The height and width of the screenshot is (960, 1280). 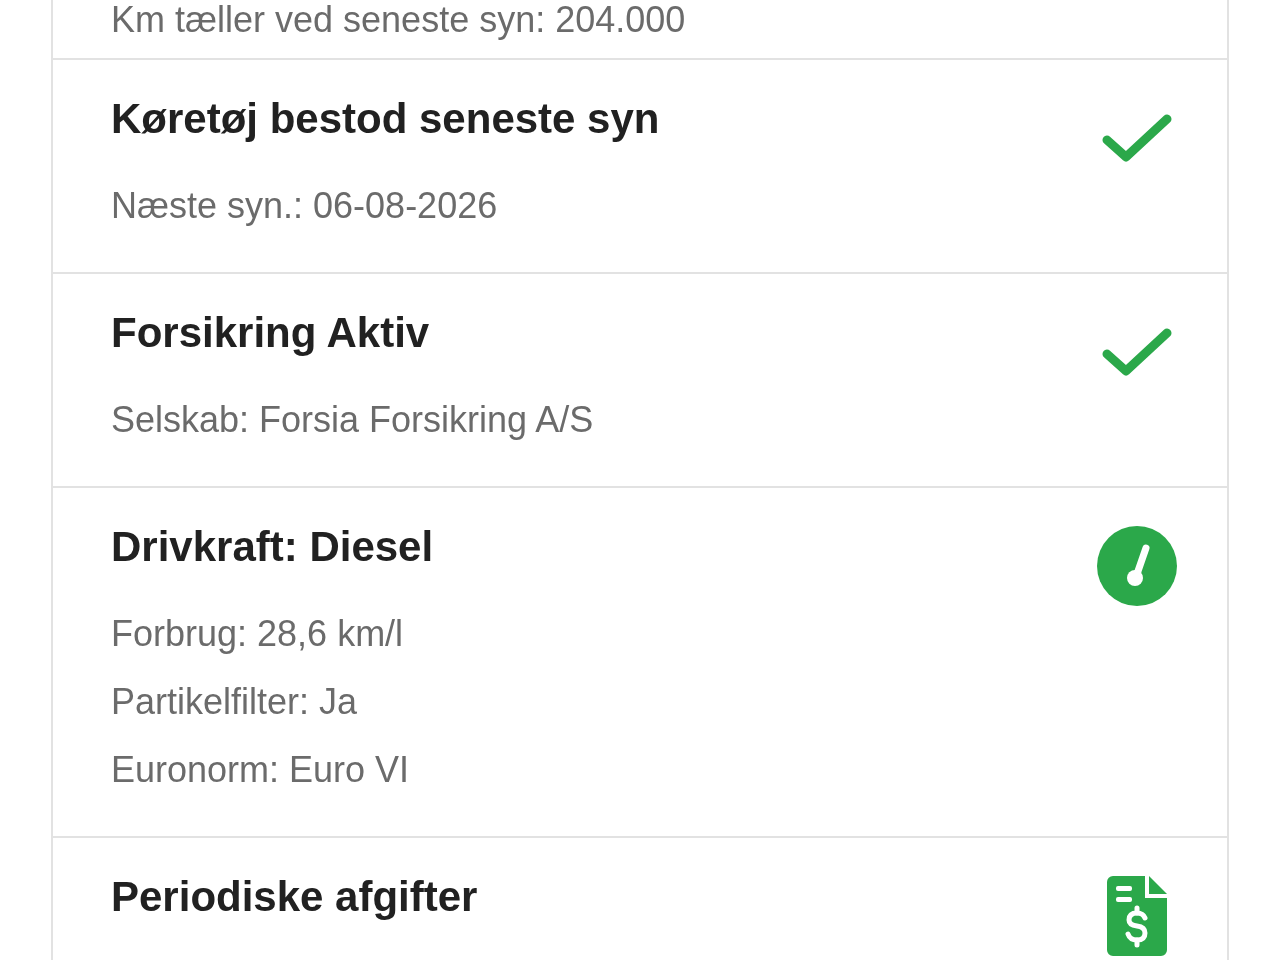 I want to click on item-detail: Forbrug: 28,6 km/l, so click(x=258, y=634).